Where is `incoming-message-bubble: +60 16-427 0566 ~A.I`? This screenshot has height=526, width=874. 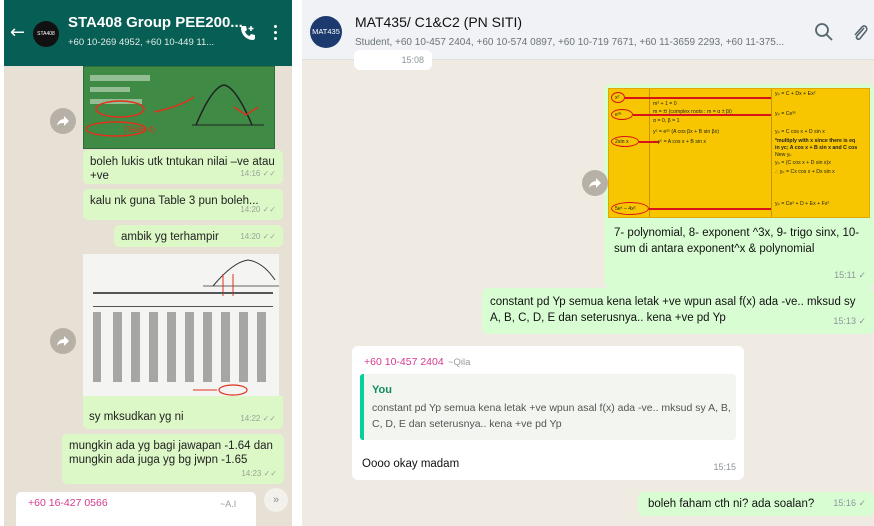
incoming-message-bubble: +60 16-427 0566 ~A.I is located at coordinates (136, 509).